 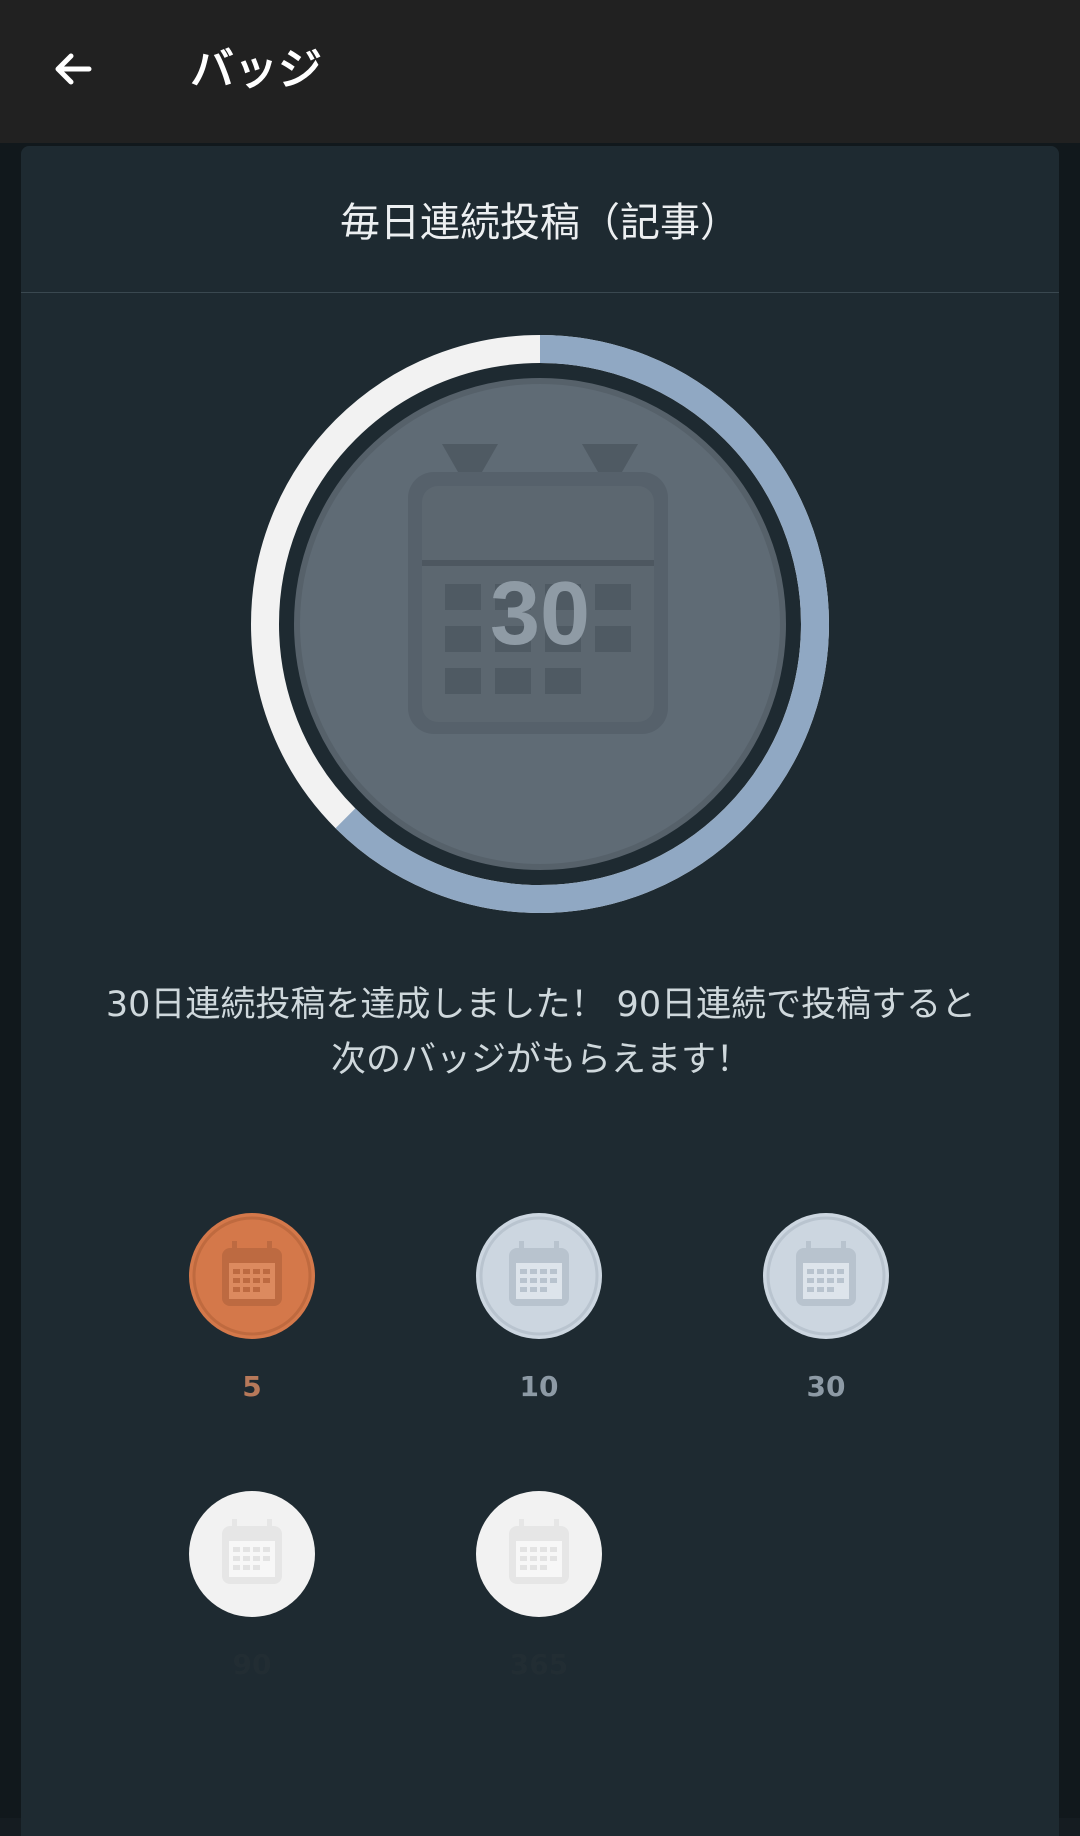 I want to click on badge-item-90: 90, so click(x=252, y=1586).